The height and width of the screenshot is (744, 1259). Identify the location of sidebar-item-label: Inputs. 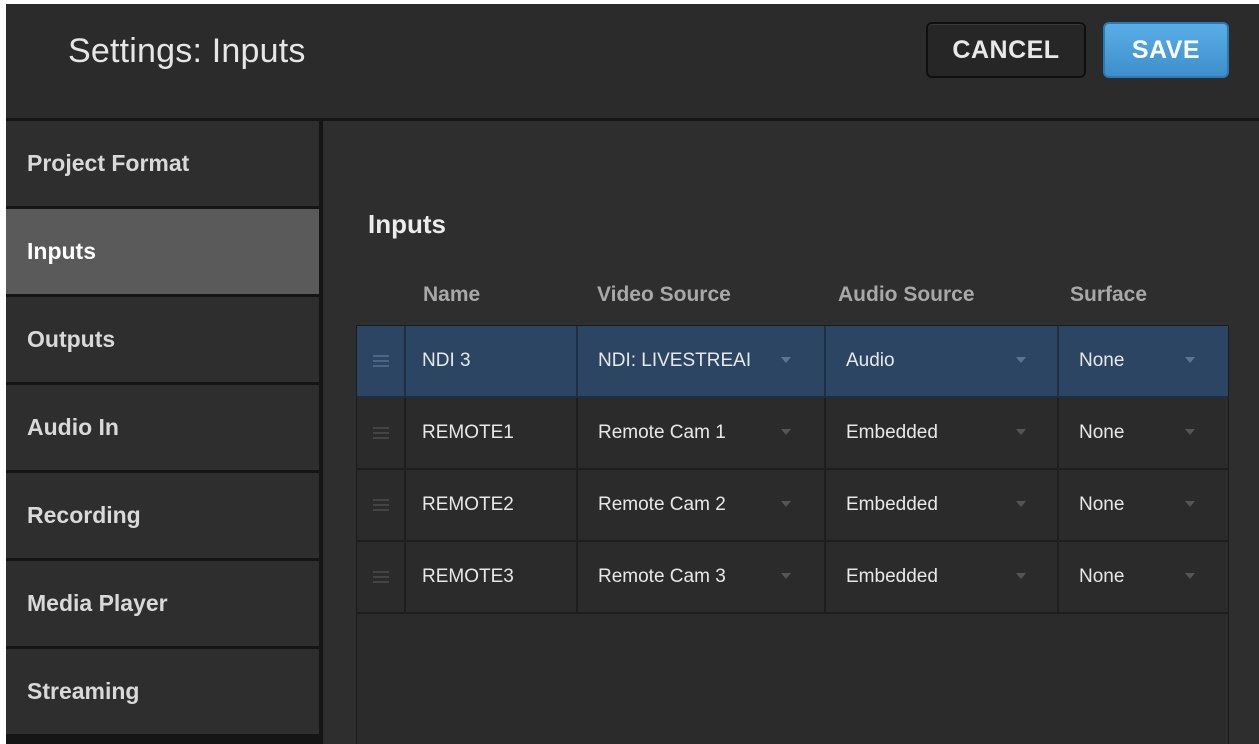
(61, 251).